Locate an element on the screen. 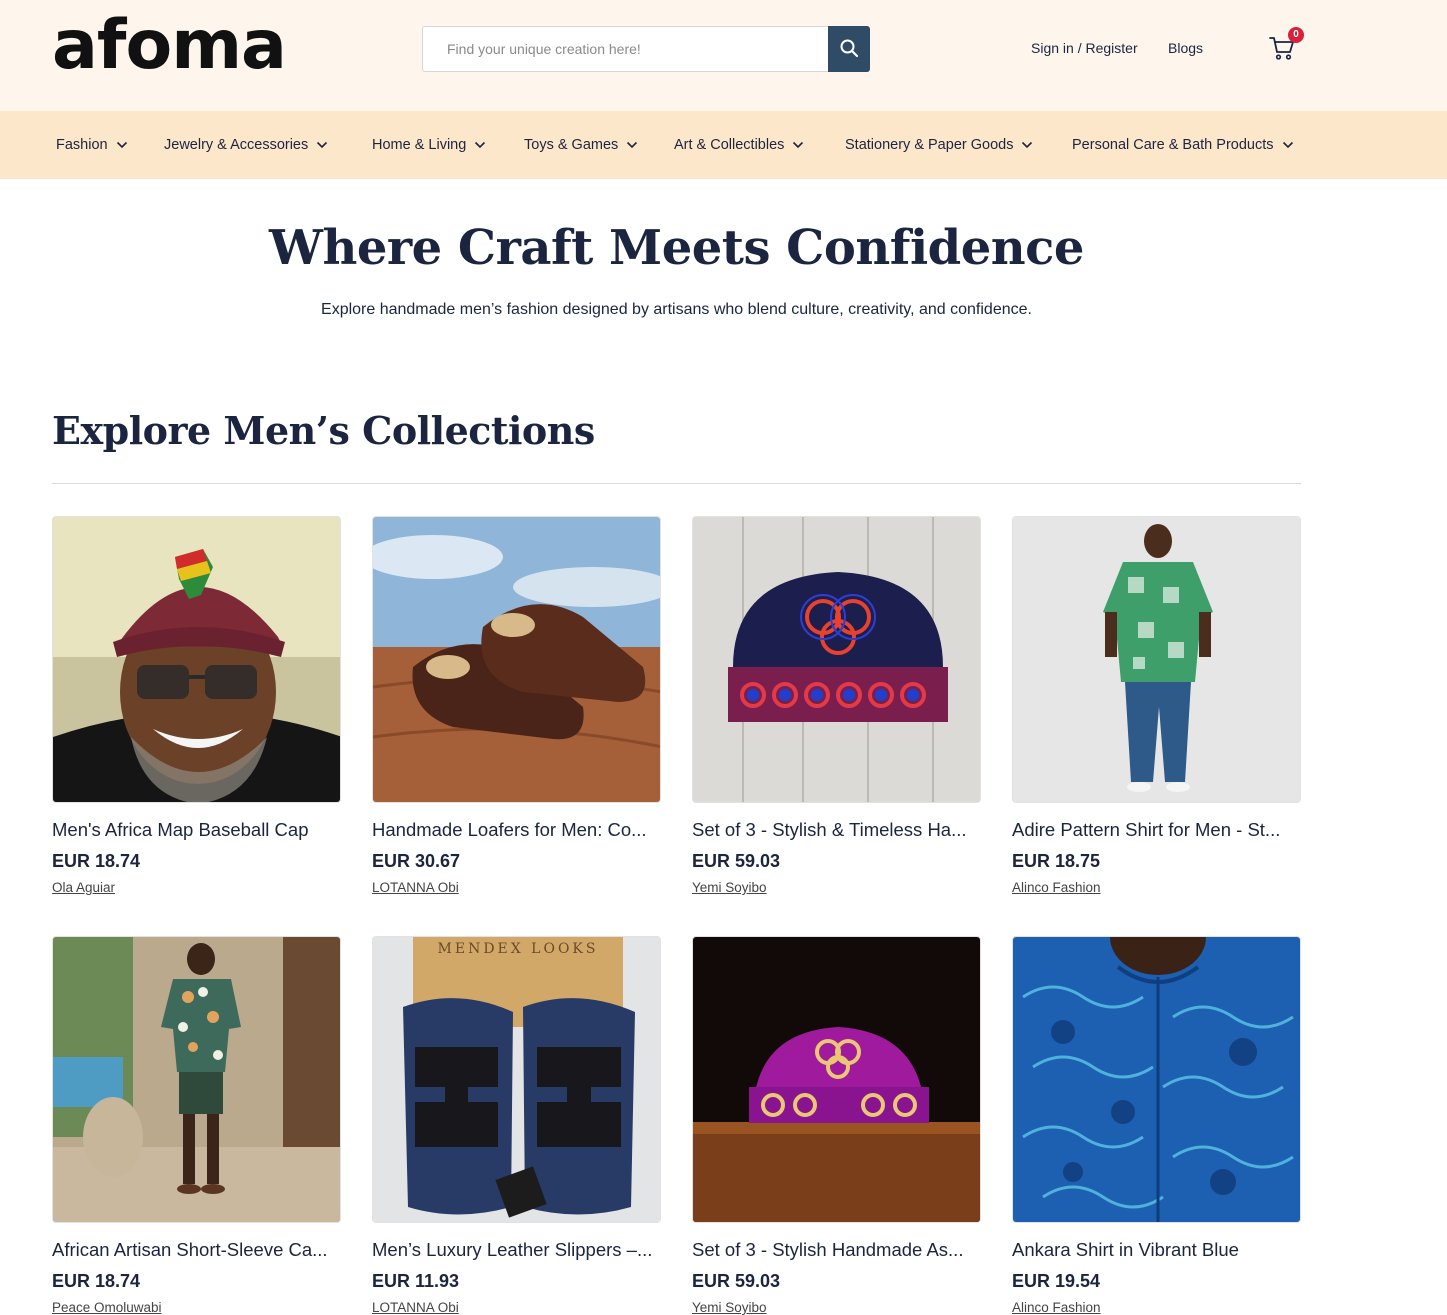 This screenshot has width=1447, height=1315. seller-link: Peace Omoluwabi is located at coordinates (107, 1307).